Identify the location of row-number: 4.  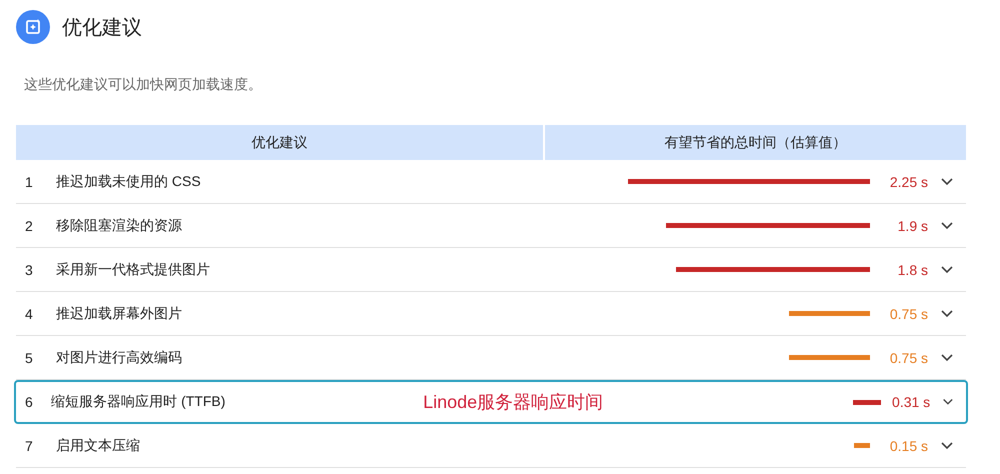
(29, 314).